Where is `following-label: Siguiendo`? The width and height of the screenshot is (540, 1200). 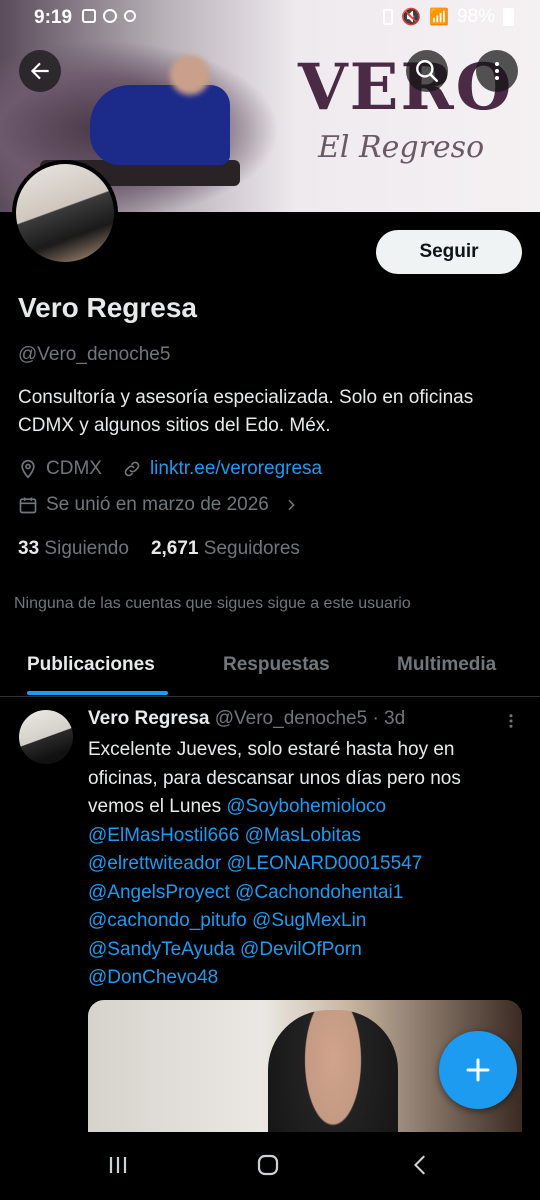 following-label: Siguiendo is located at coordinates (86, 548).